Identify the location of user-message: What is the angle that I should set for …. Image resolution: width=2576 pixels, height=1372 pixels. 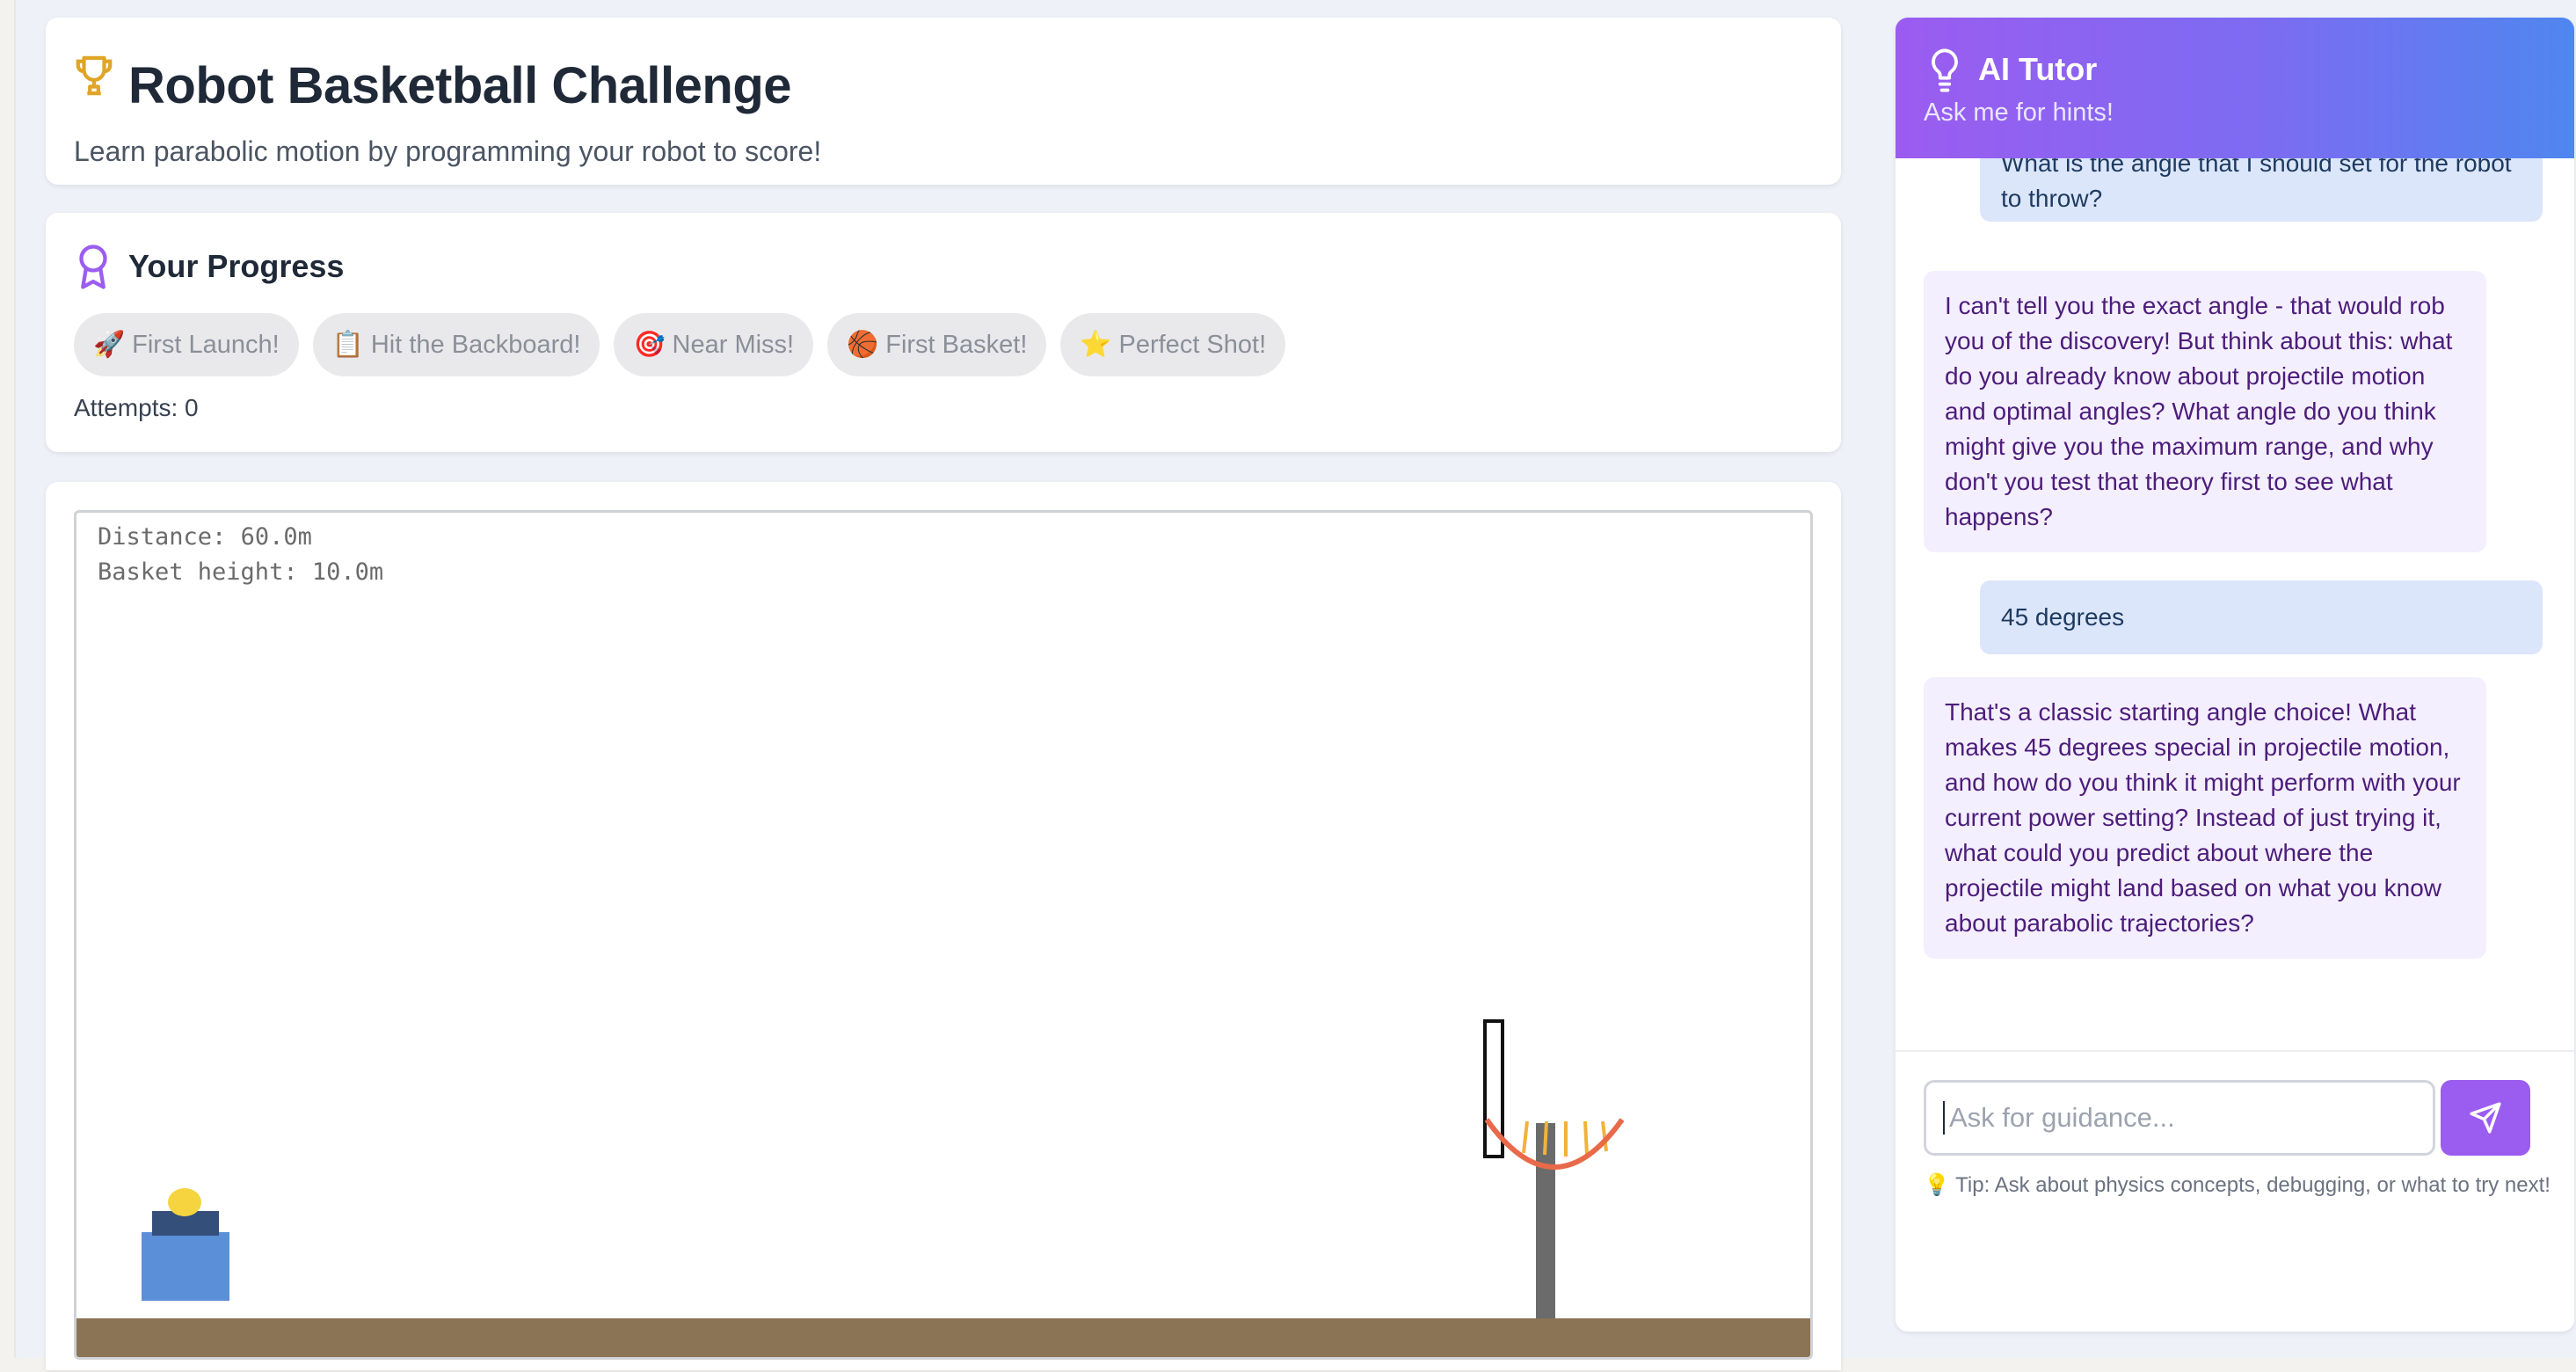
(2261, 190).